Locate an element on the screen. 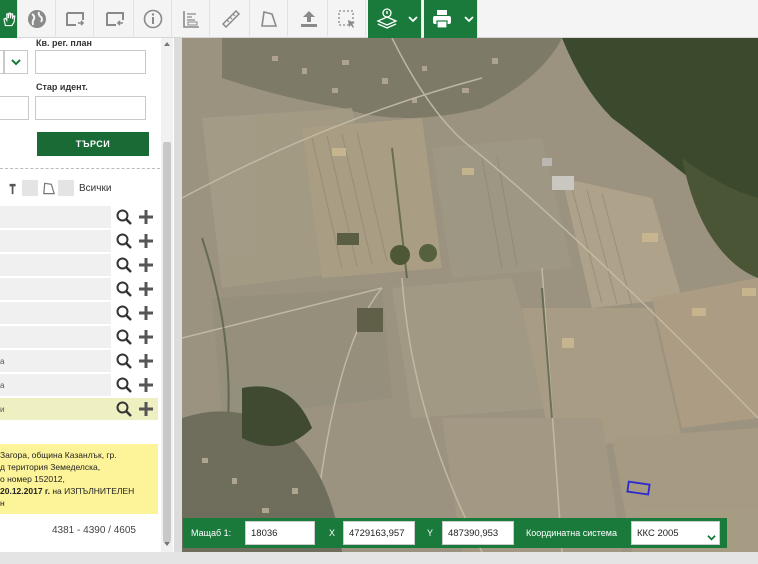  panel-splitter is located at coordinates (178, 295).